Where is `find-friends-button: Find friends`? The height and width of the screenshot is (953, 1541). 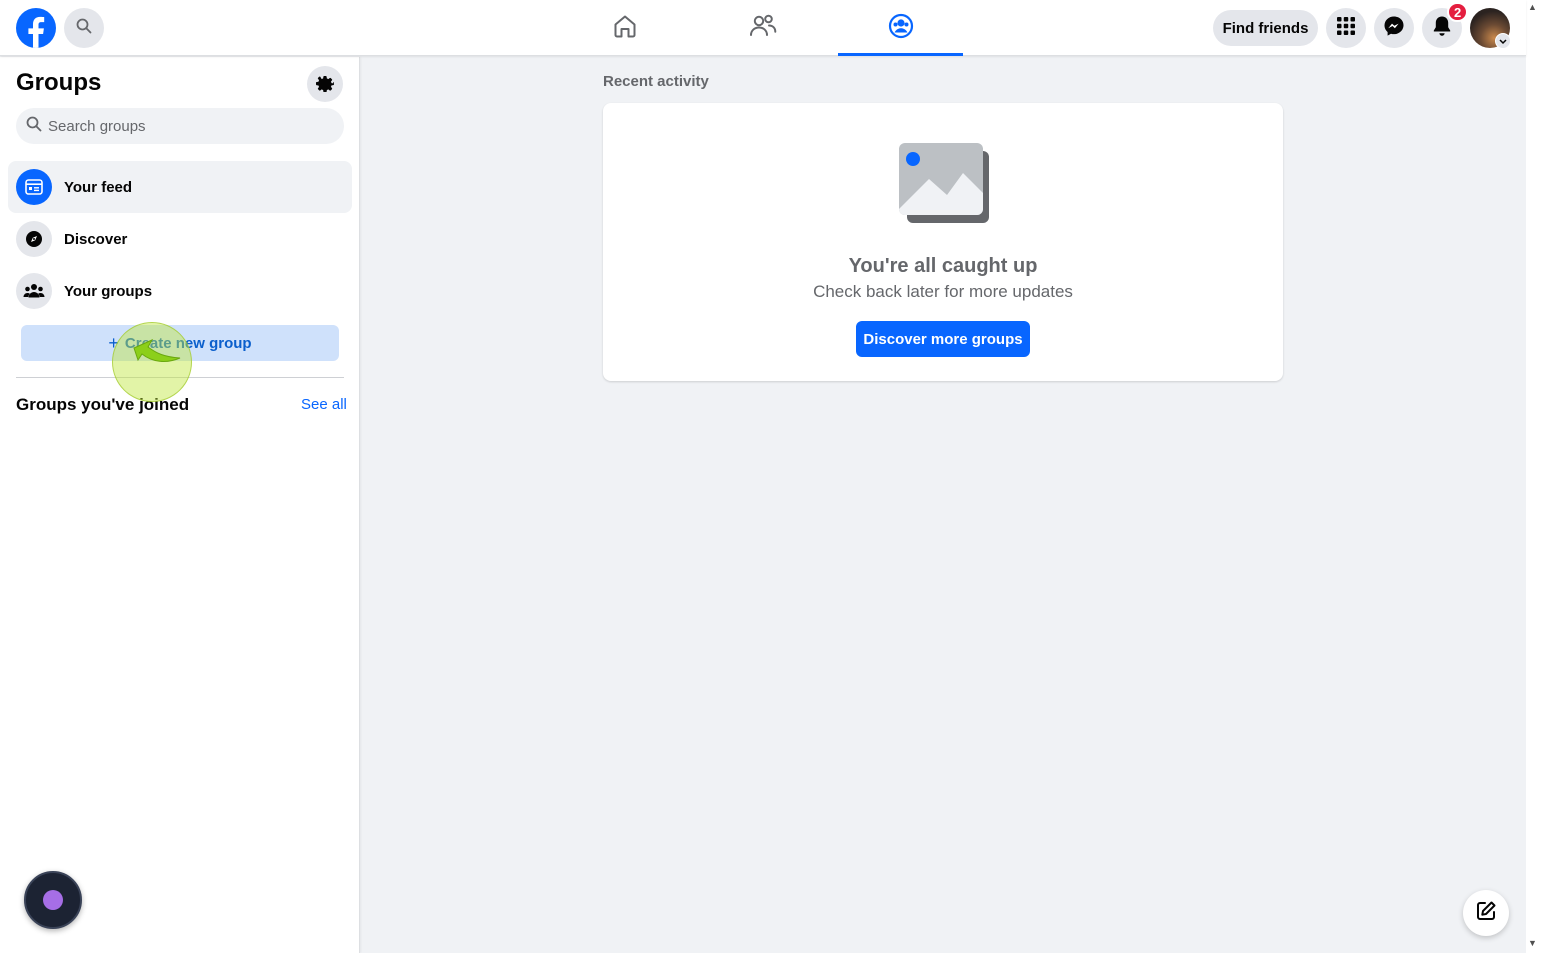 find-friends-button: Find friends is located at coordinates (1265, 28).